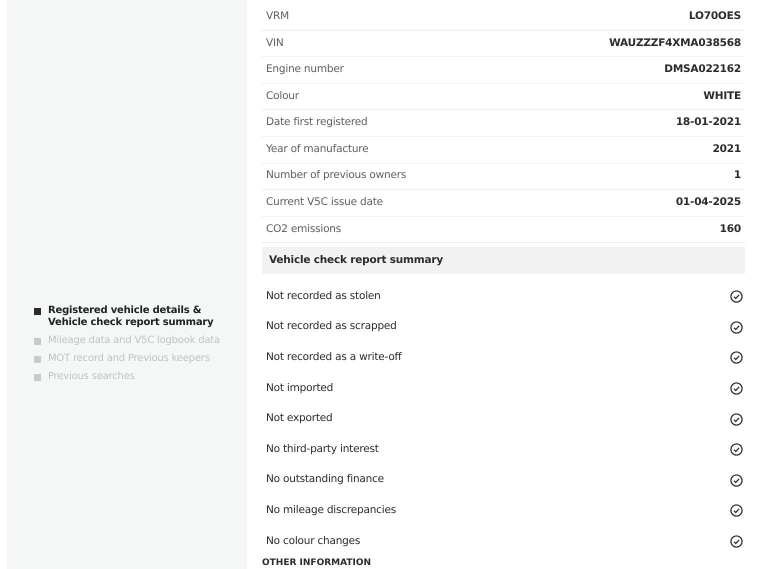 The image size is (759, 569). I want to click on detail-label: CO2 emissions, so click(304, 229).